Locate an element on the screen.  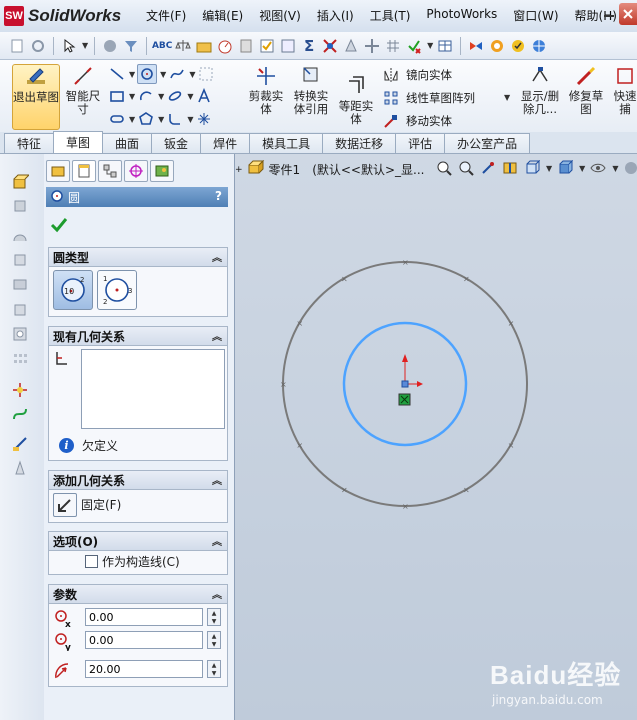
sketch-origin is located at coordinates (410, 380).